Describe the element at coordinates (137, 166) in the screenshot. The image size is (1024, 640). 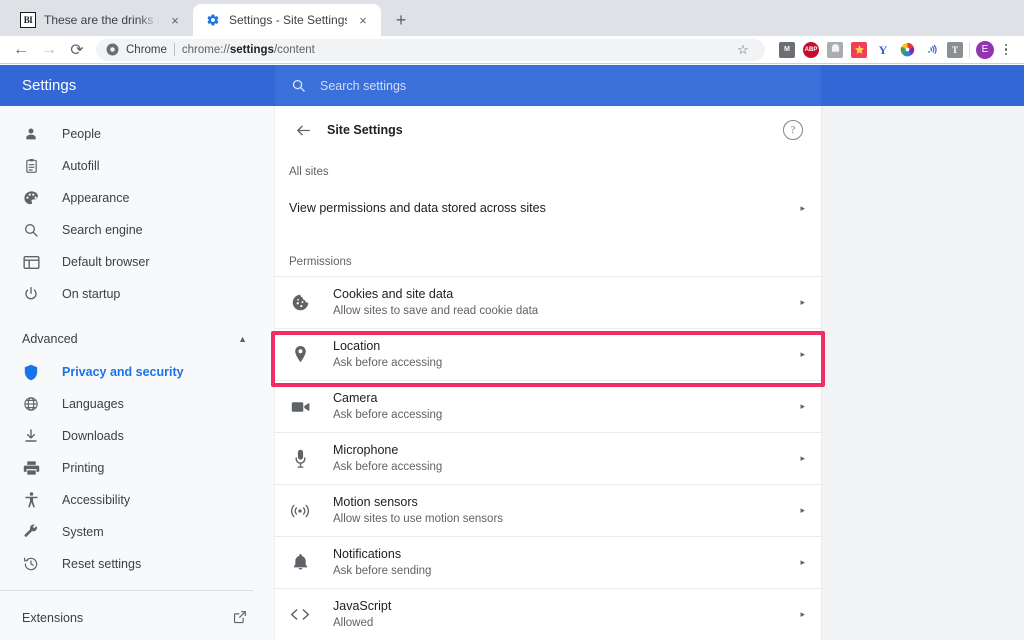
I see `sidebar-item-autofill: Autofill` at that location.